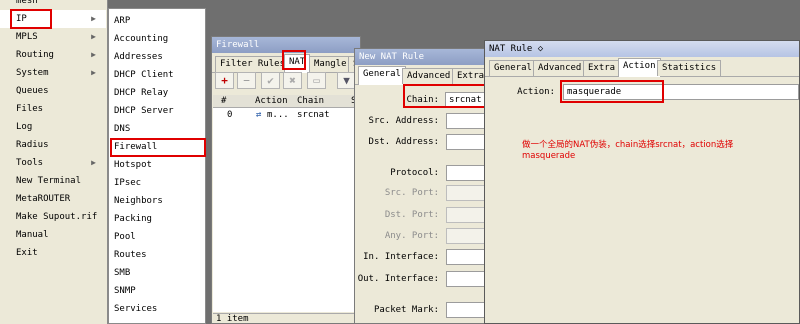 This screenshot has width=800, height=324. Describe the element at coordinates (403, 142) in the screenshot. I see `dst-address-label: Dst. Address:` at that location.